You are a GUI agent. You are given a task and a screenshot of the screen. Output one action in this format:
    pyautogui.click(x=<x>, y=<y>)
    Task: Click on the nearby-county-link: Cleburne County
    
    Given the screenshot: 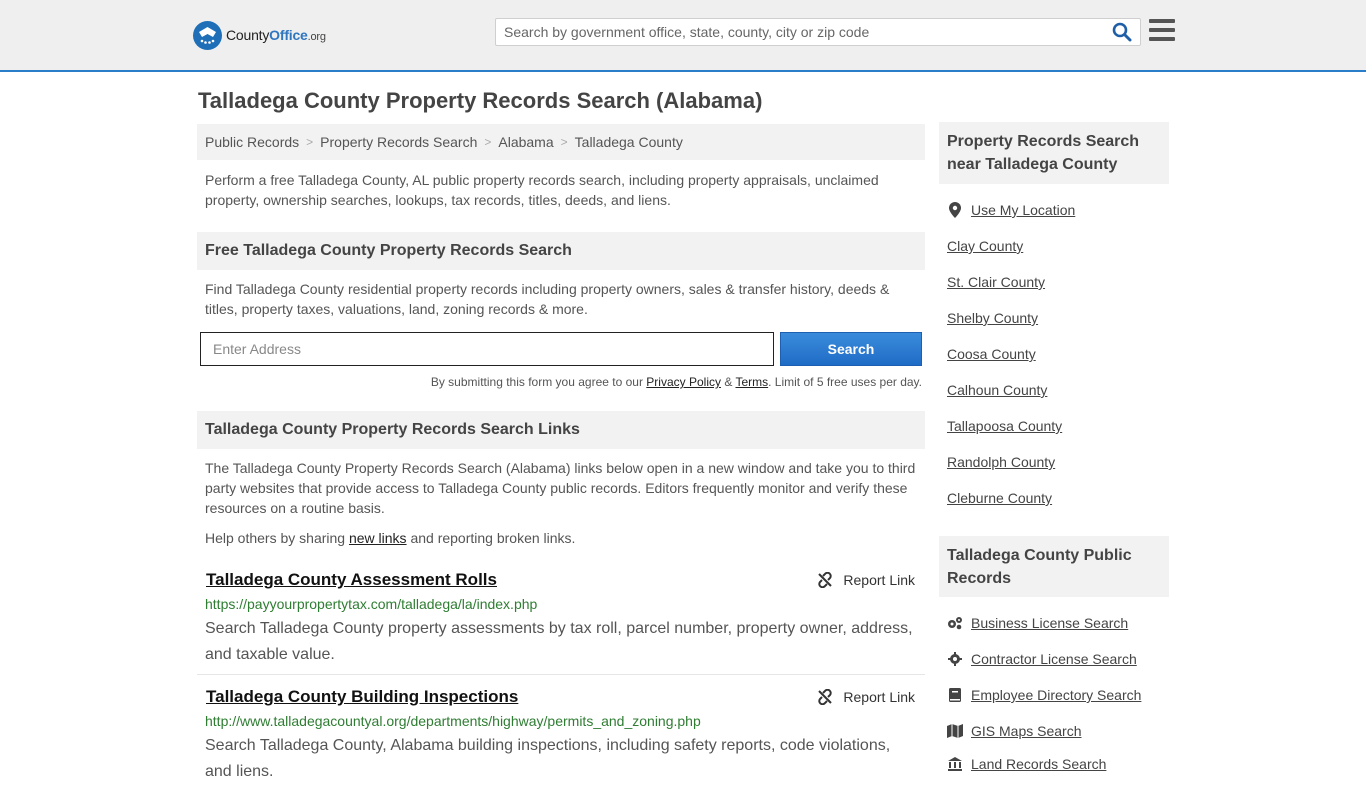 What is the action you would take?
    pyautogui.click(x=999, y=498)
    